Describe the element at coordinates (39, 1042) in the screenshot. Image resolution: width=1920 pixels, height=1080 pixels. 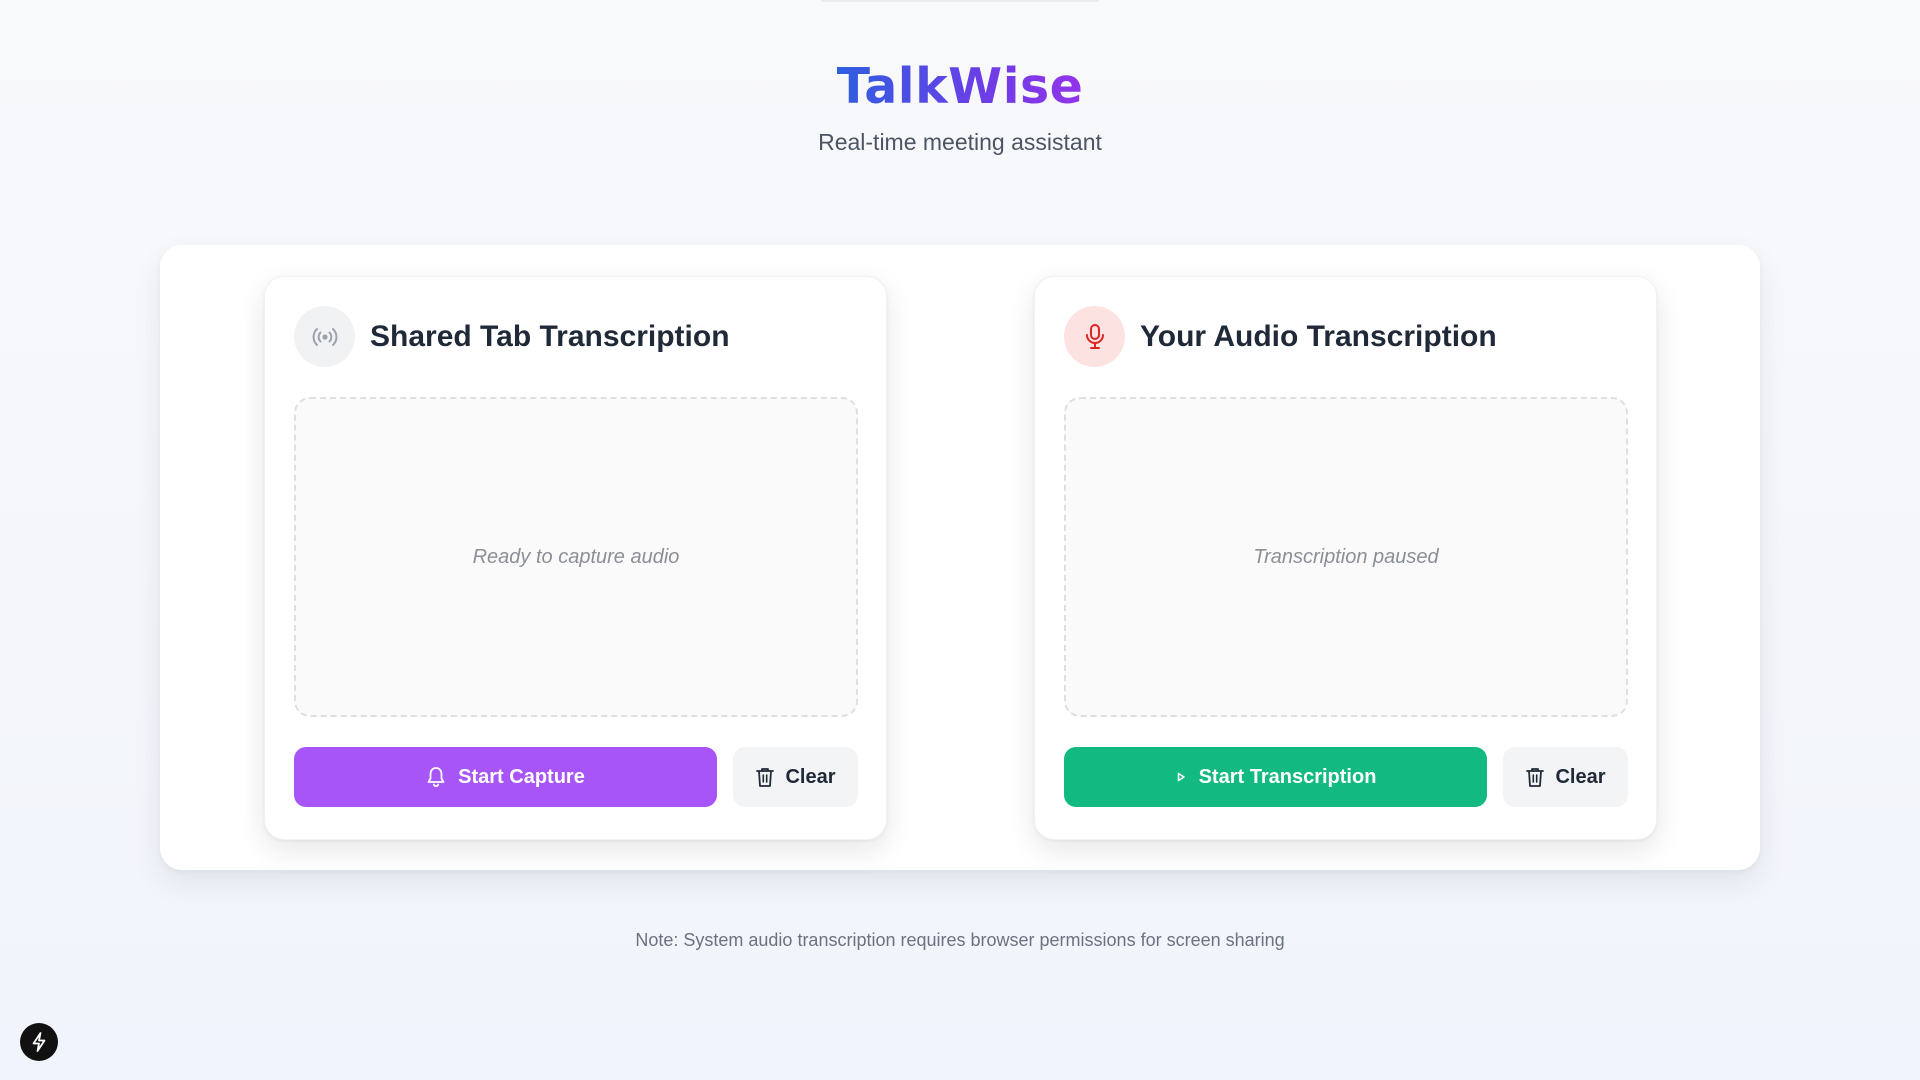
I see `lightning-icon` at that location.